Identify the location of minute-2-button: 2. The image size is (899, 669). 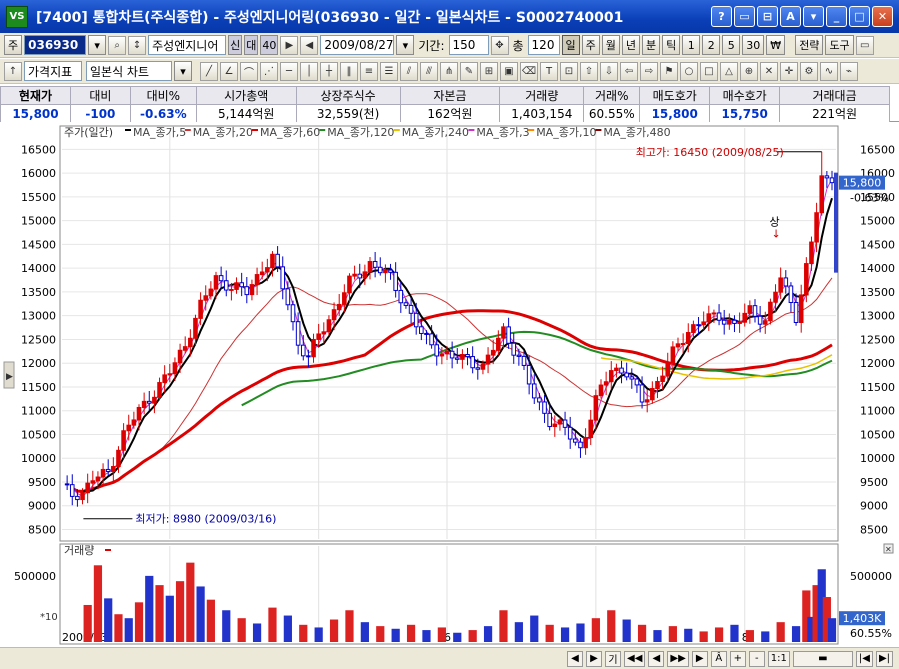
(711, 45).